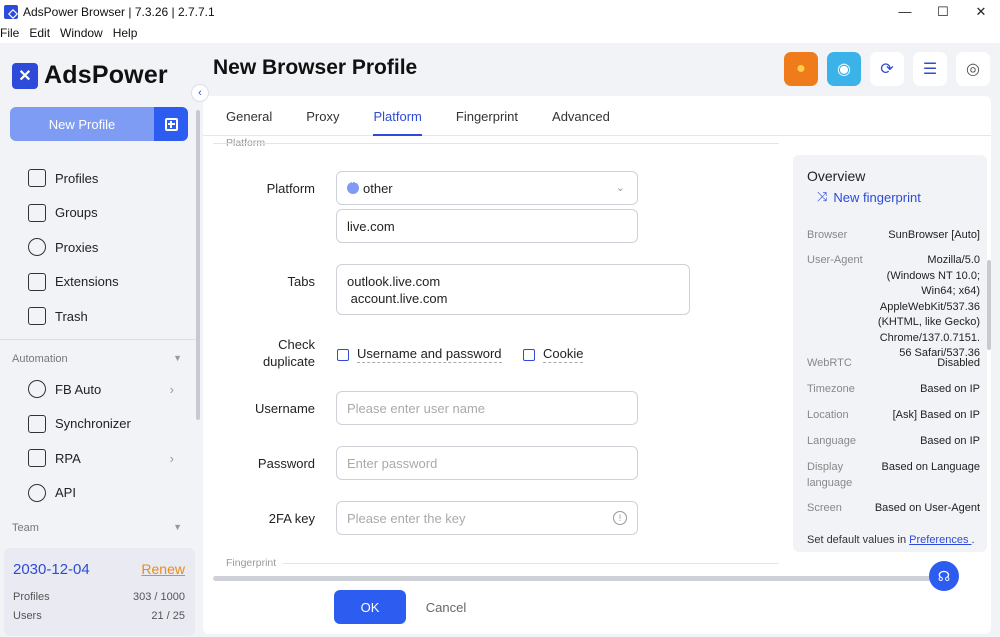  What do you see at coordinates (98, 458) in the screenshot?
I see `sidebar-item-rpa: RPA ›` at bounding box center [98, 458].